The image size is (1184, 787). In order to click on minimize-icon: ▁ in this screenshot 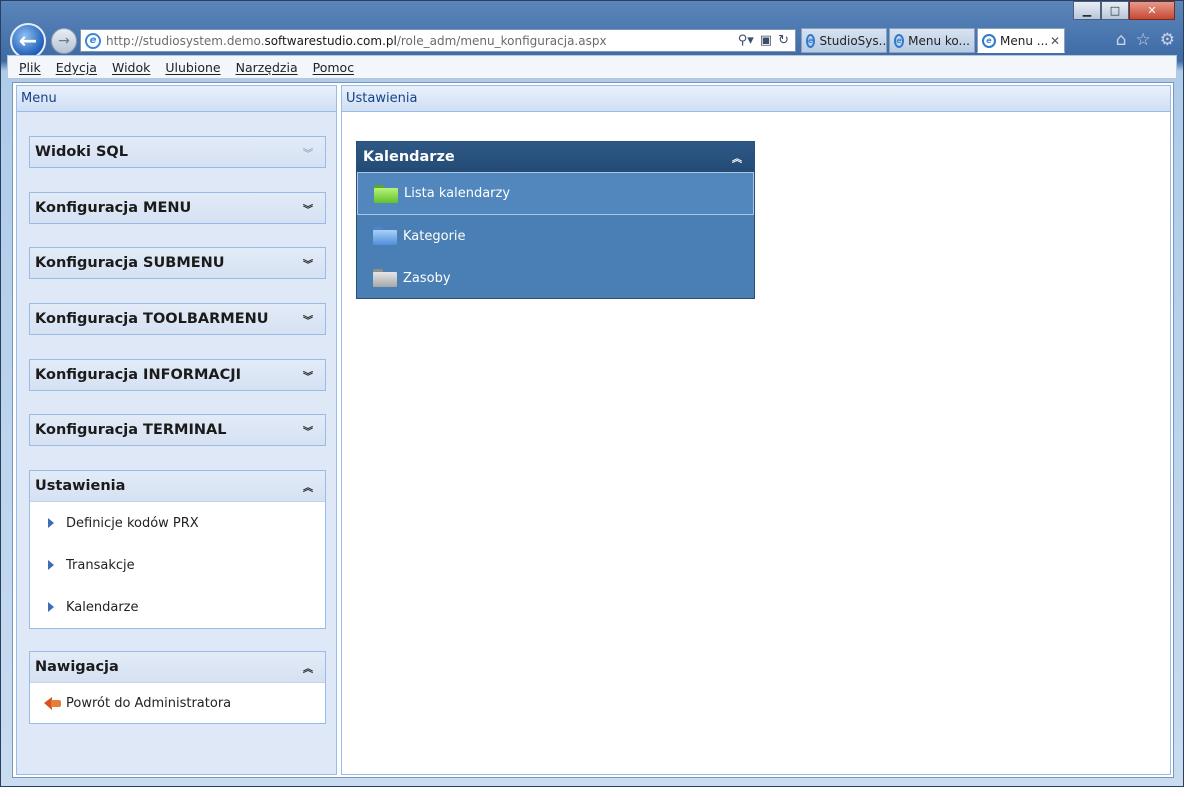, I will do `click(1087, 10)`.